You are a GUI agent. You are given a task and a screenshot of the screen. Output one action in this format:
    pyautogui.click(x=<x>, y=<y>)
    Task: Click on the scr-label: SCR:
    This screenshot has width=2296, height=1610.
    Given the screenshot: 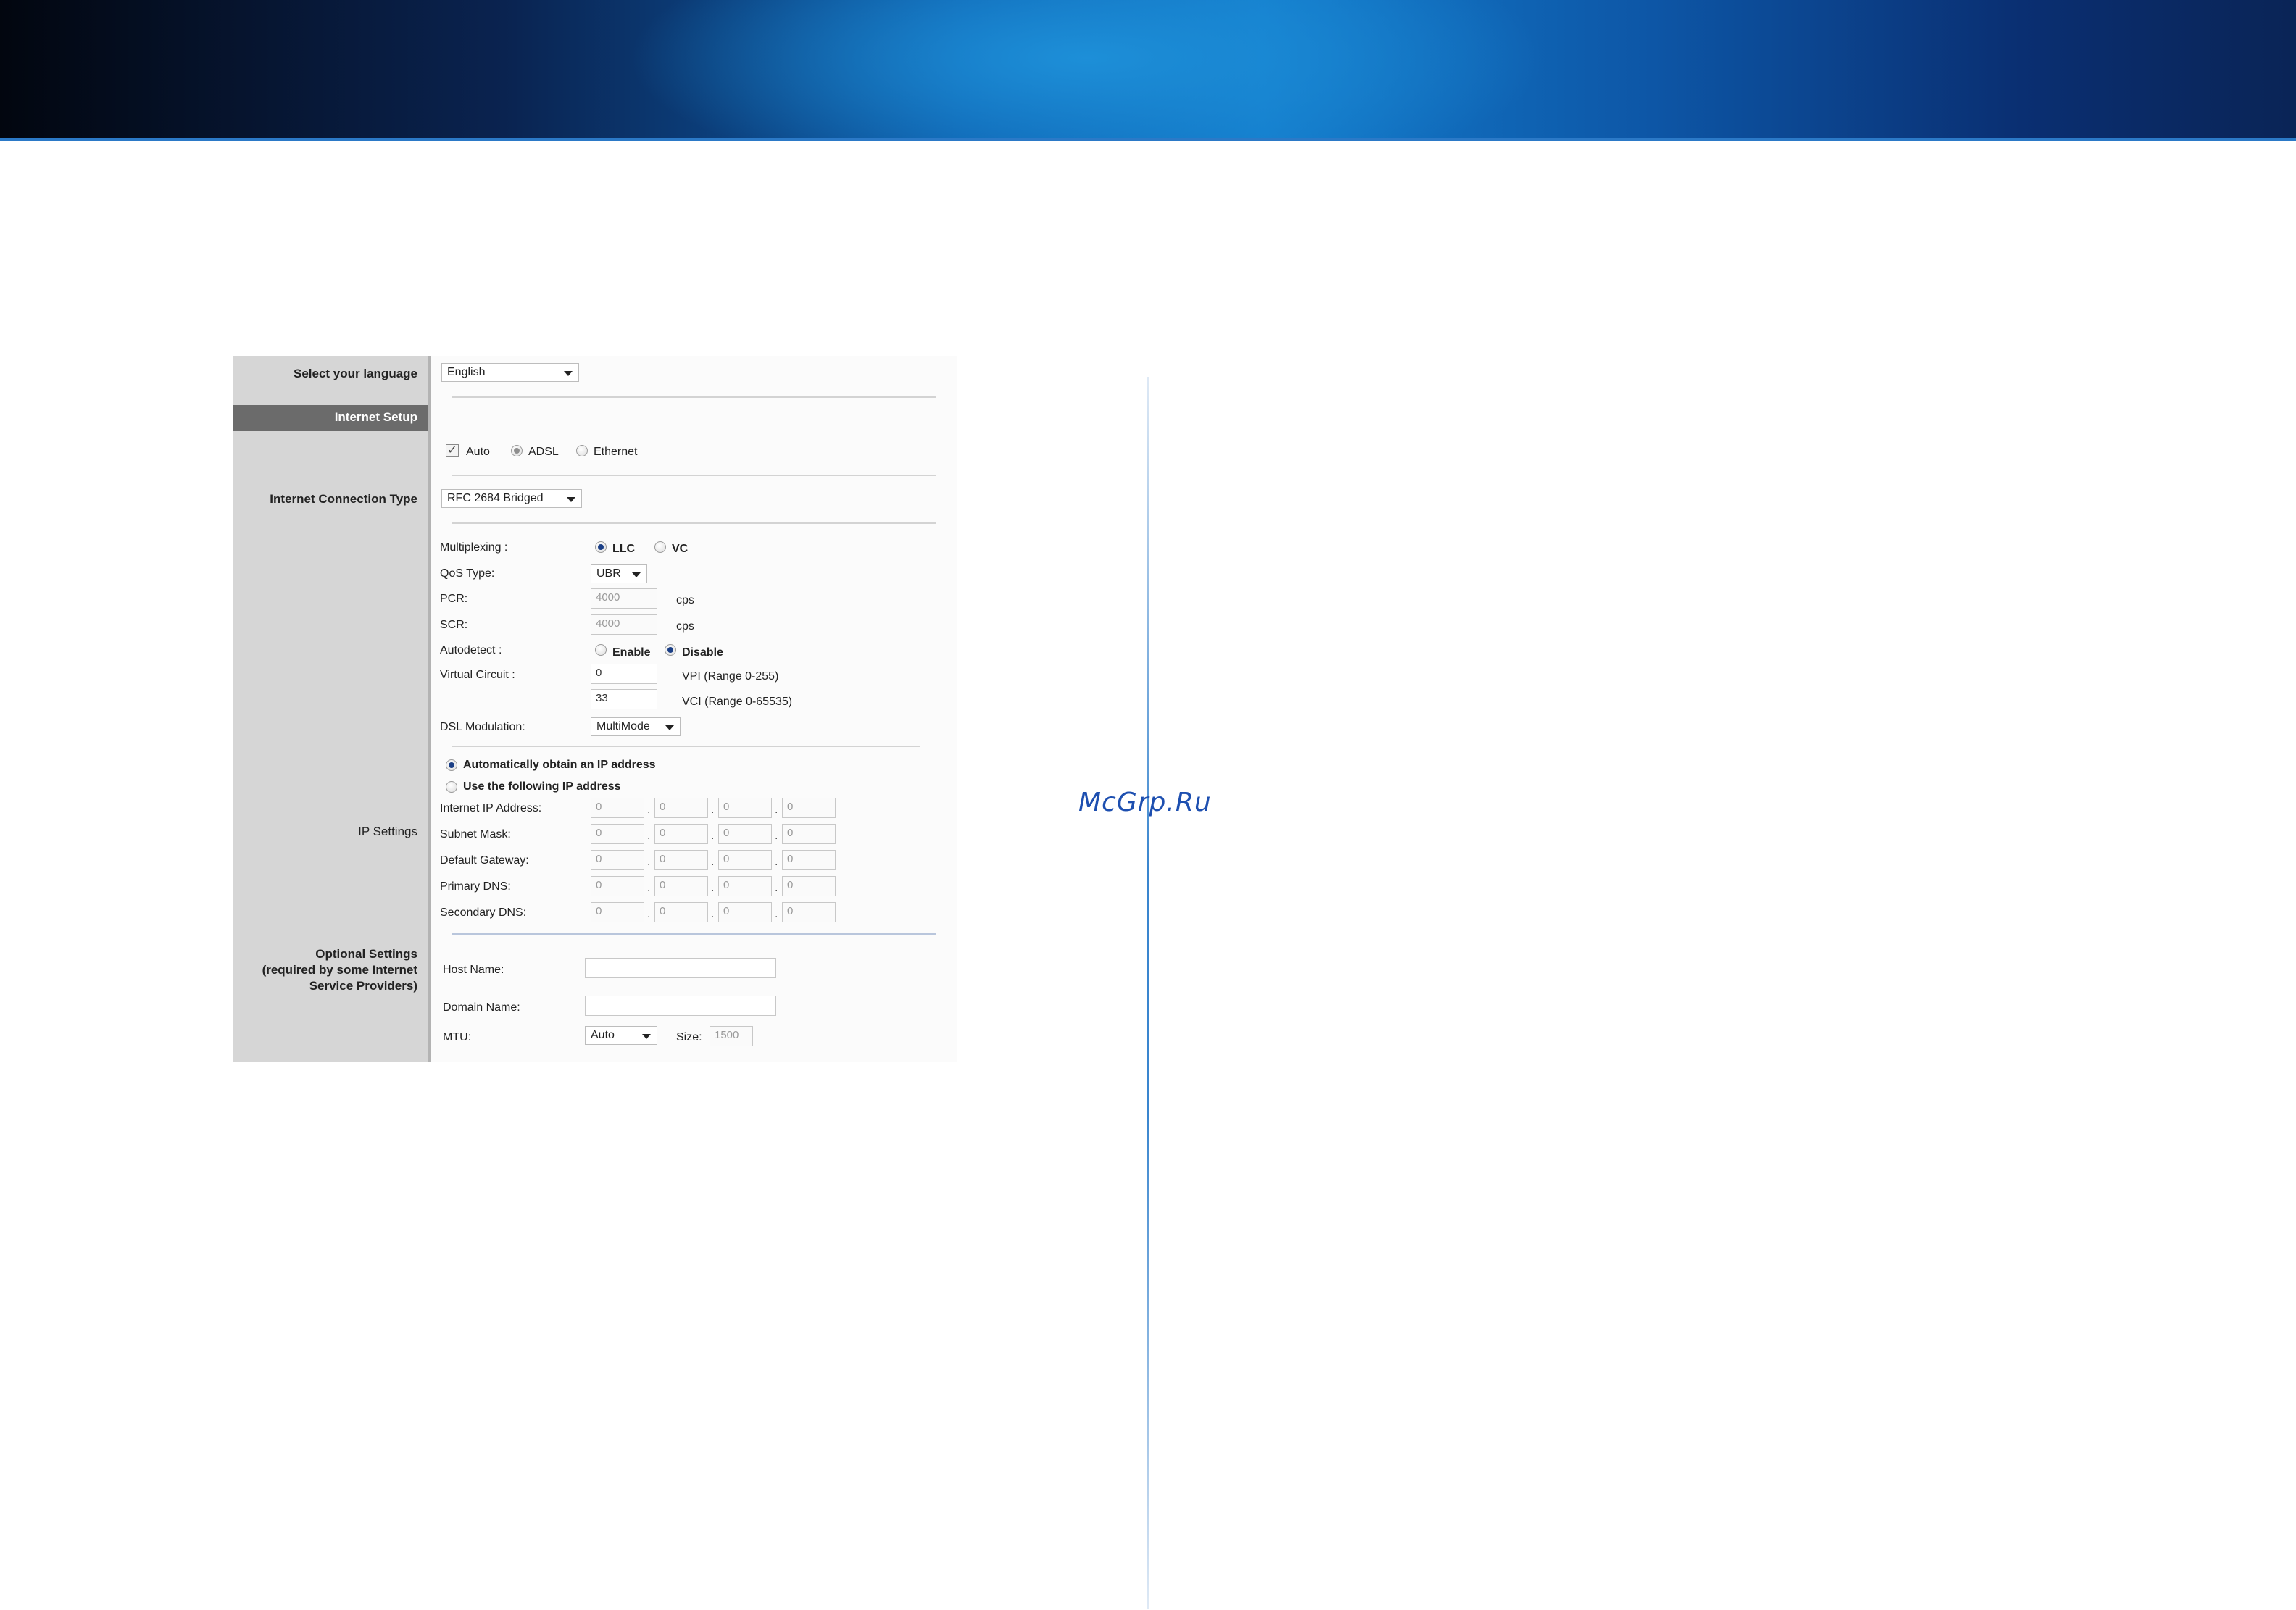 What is the action you would take?
    pyautogui.click(x=454, y=625)
    